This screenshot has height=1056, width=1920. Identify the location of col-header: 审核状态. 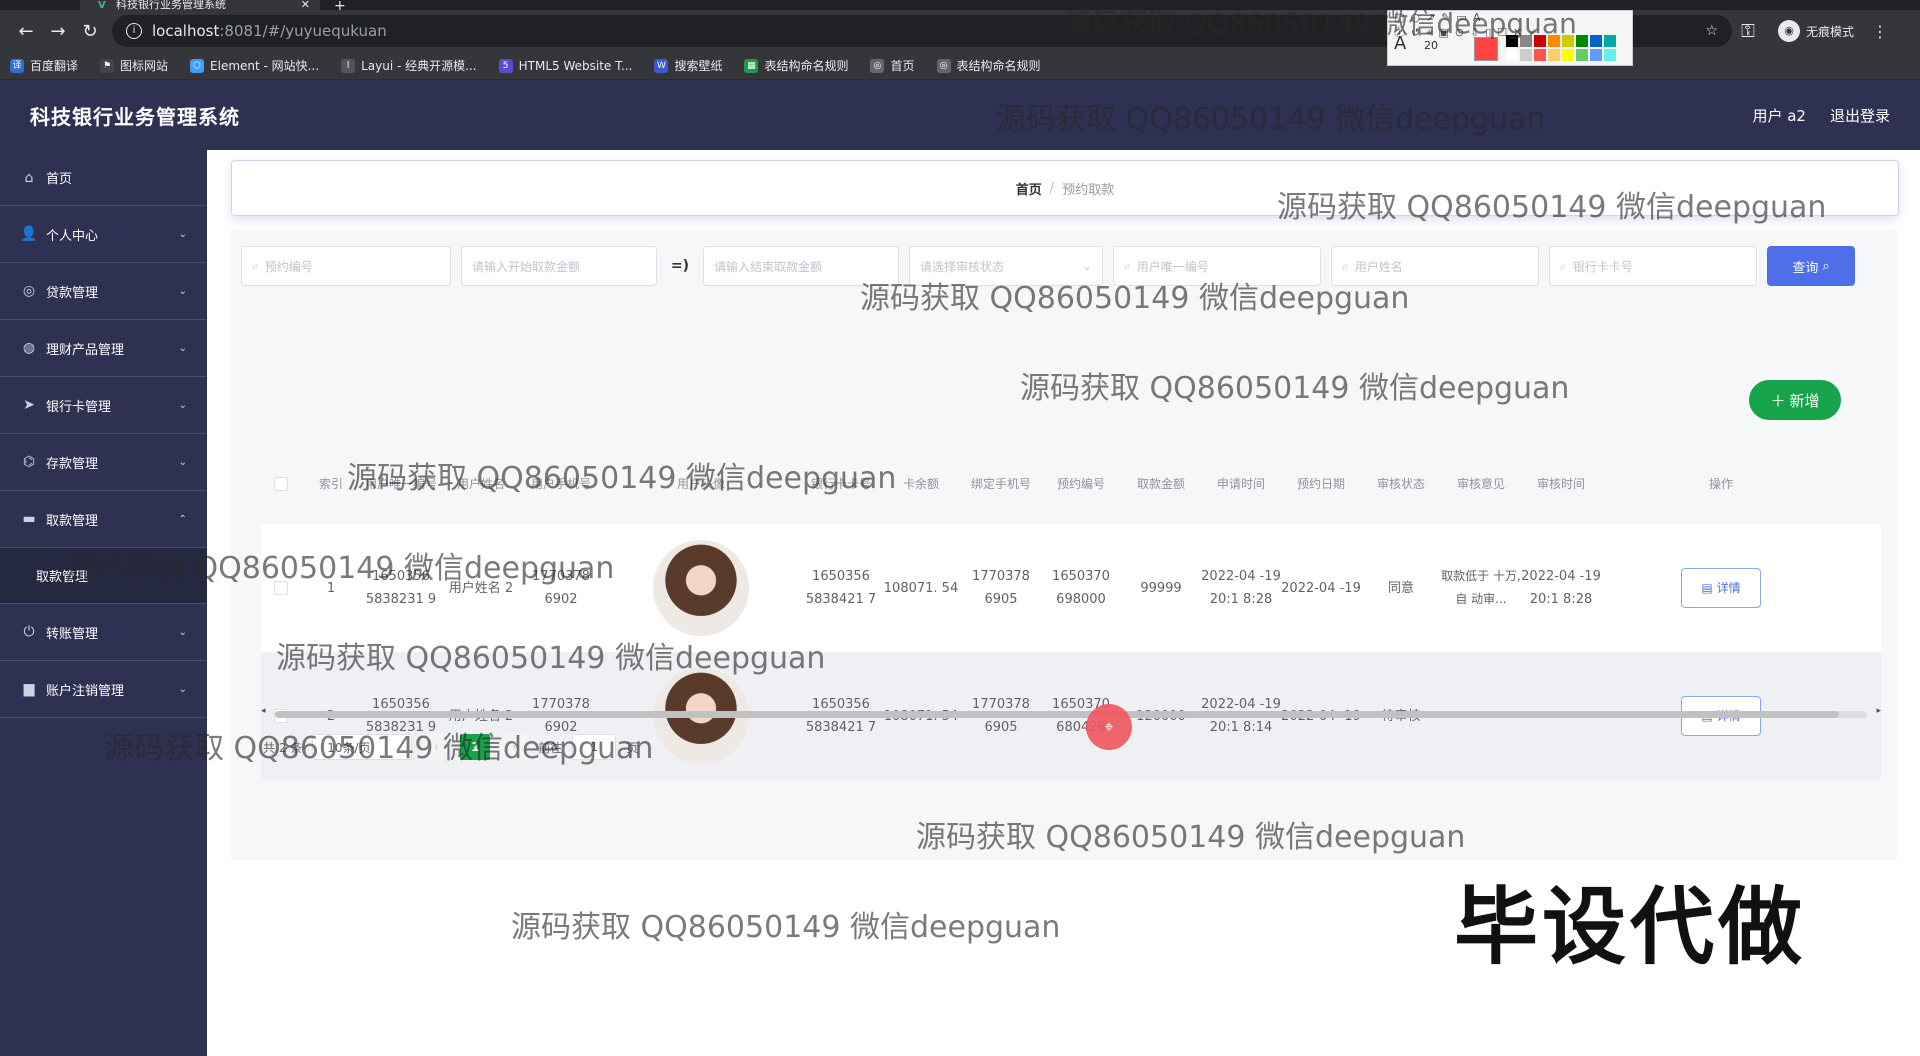
(1401, 484).